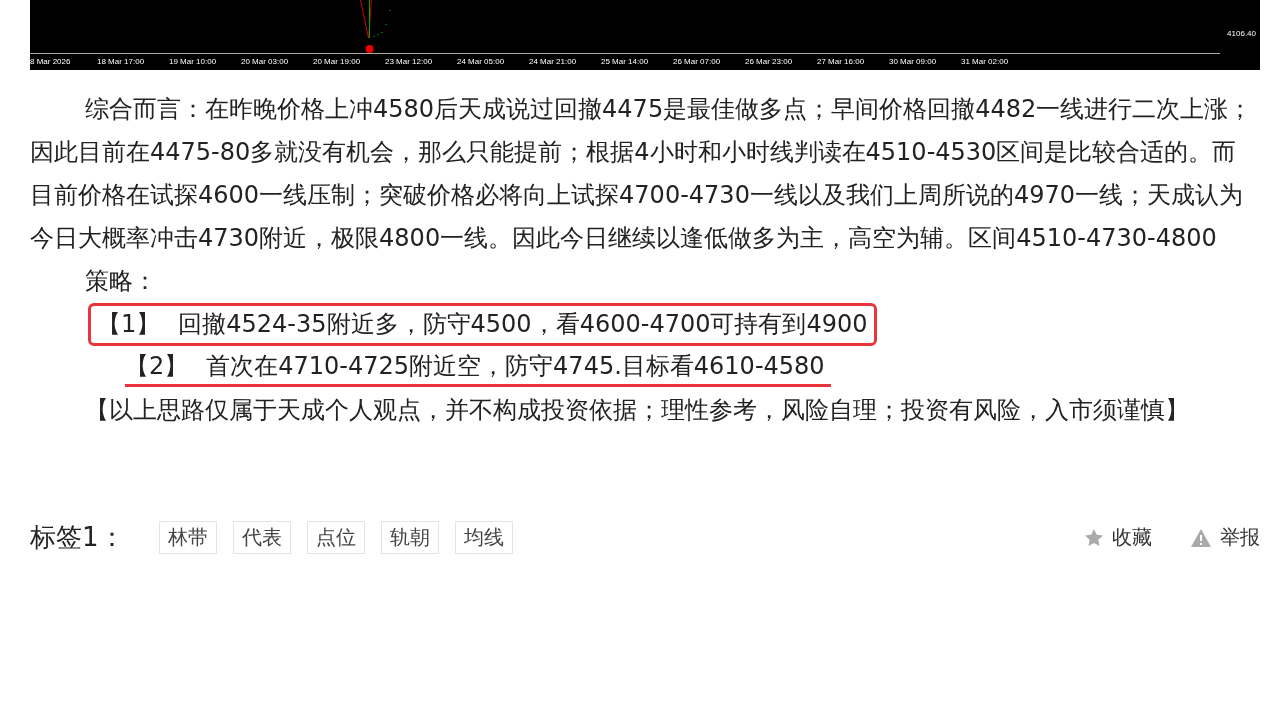  I want to click on axis-label: 26 Mar 07:00, so click(697, 62).